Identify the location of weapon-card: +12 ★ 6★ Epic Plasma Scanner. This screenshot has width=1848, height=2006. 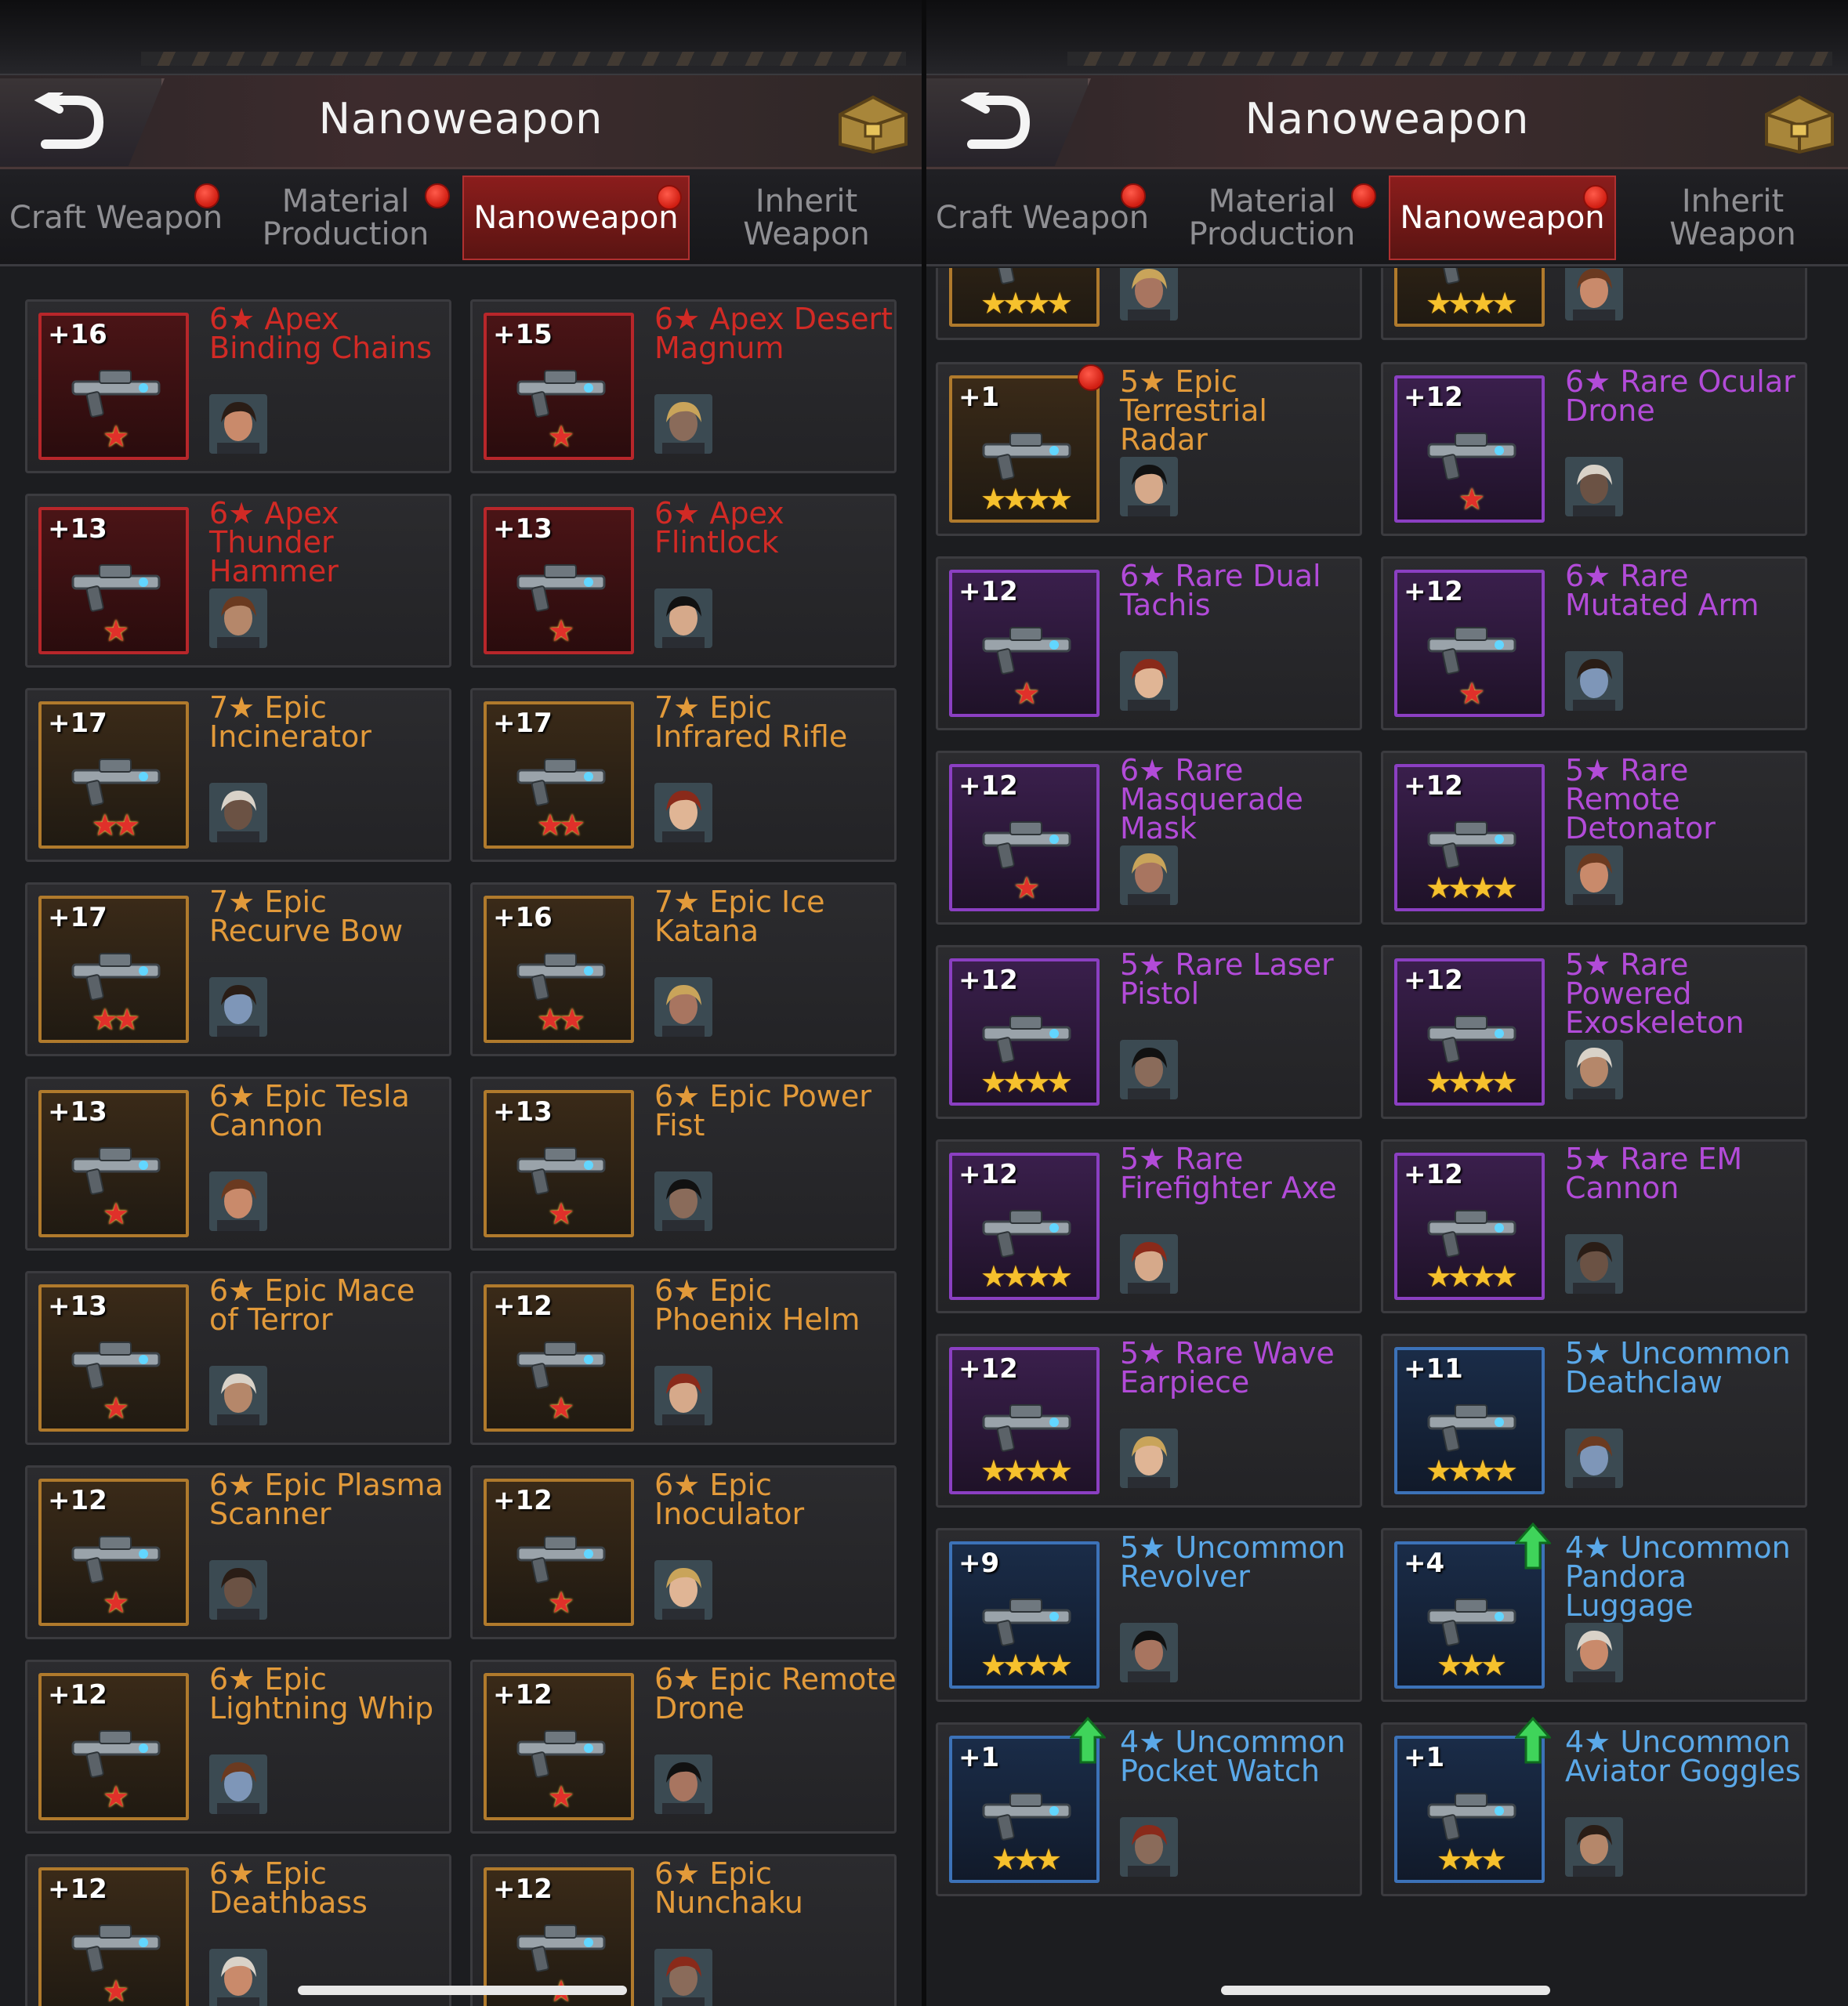
(238, 1552).